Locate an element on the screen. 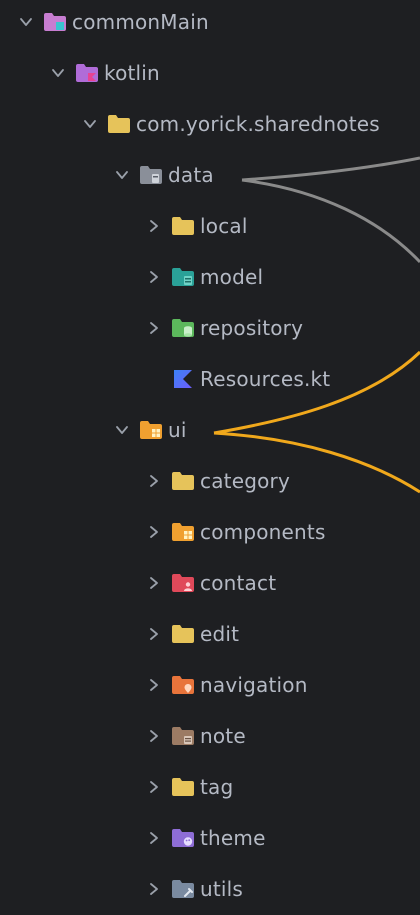 This screenshot has height=915, width=420. tree-node-label: com.yorick.sharednotes is located at coordinates (258, 124).